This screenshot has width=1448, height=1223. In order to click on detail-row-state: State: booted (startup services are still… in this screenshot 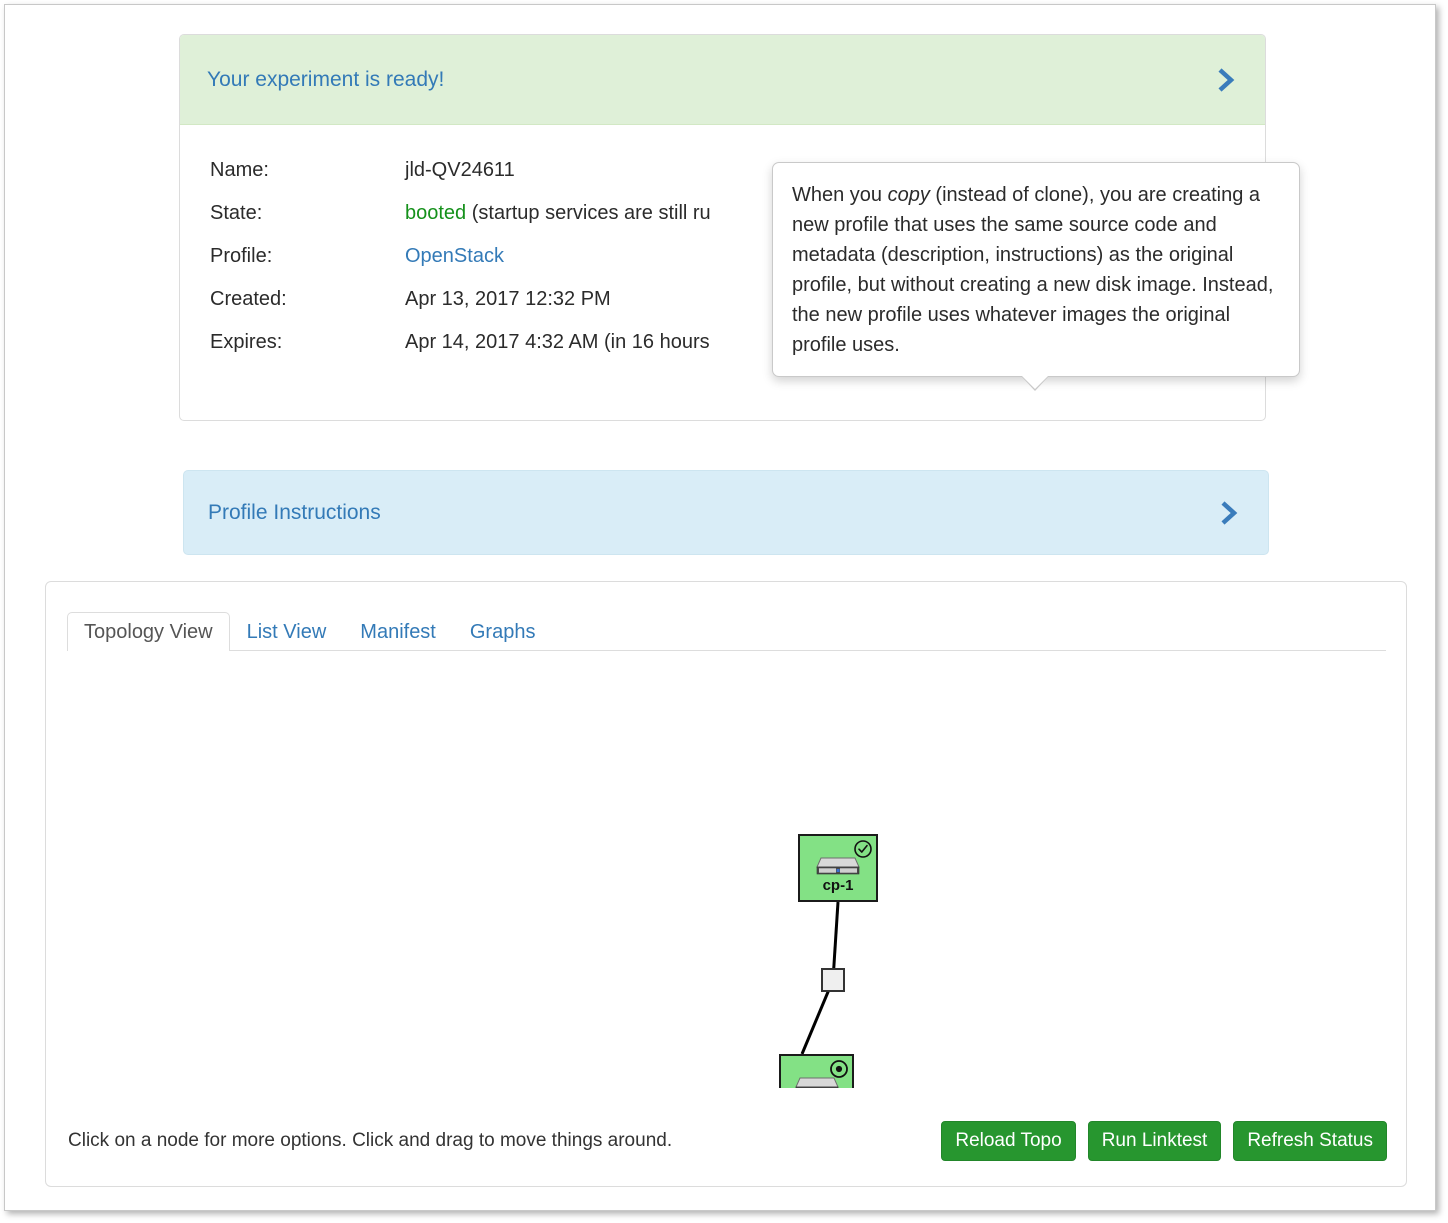, I will do `click(460, 213)`.